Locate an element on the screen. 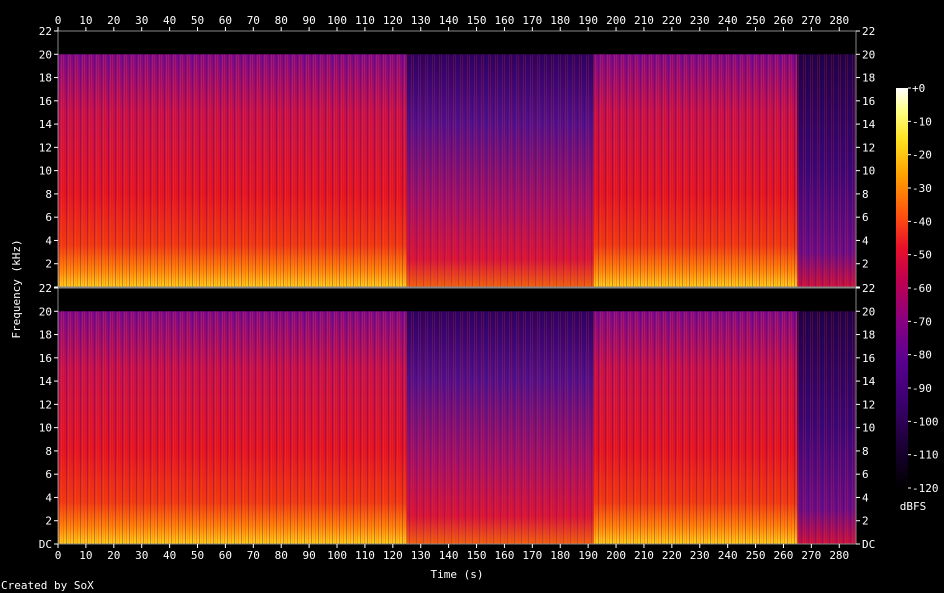 This screenshot has height=593, width=944. x-tick-label-top: 200 is located at coordinates (616, 20).